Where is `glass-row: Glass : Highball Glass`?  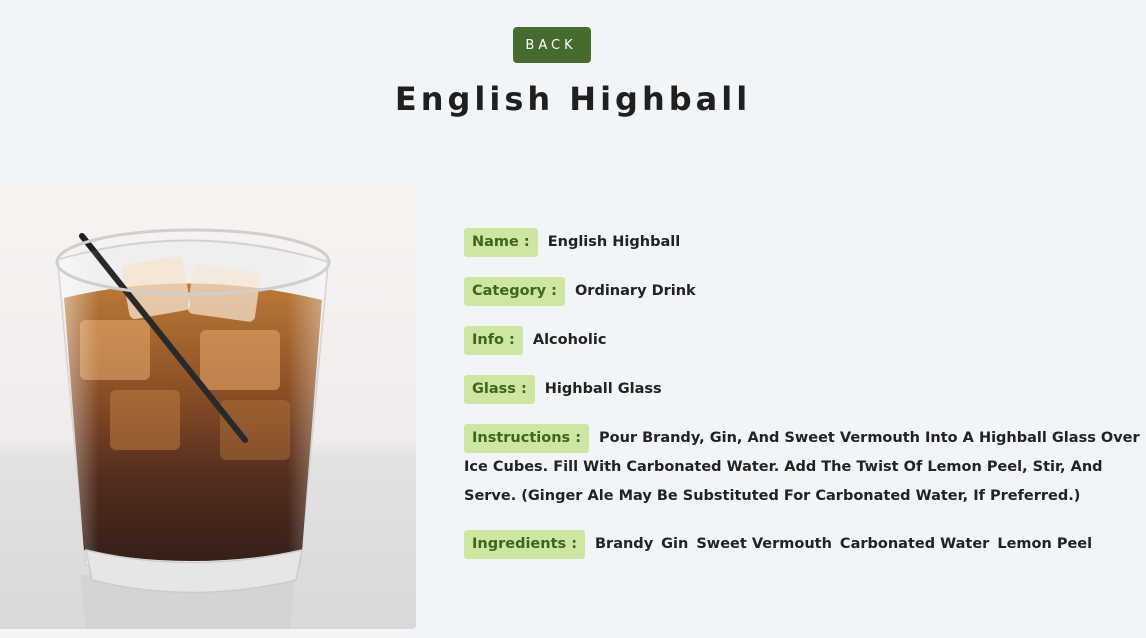
glass-row: Glass : Highball Glass is located at coordinates (802, 389).